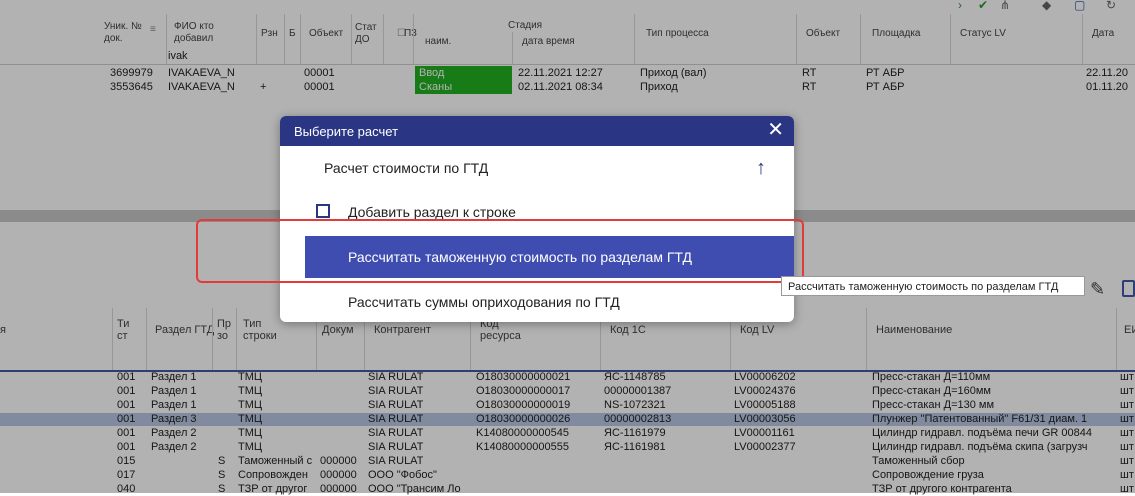  Describe the element at coordinates (537, 131) in the screenshot. I see `dialog-header: Выберите расчет ✕` at that location.